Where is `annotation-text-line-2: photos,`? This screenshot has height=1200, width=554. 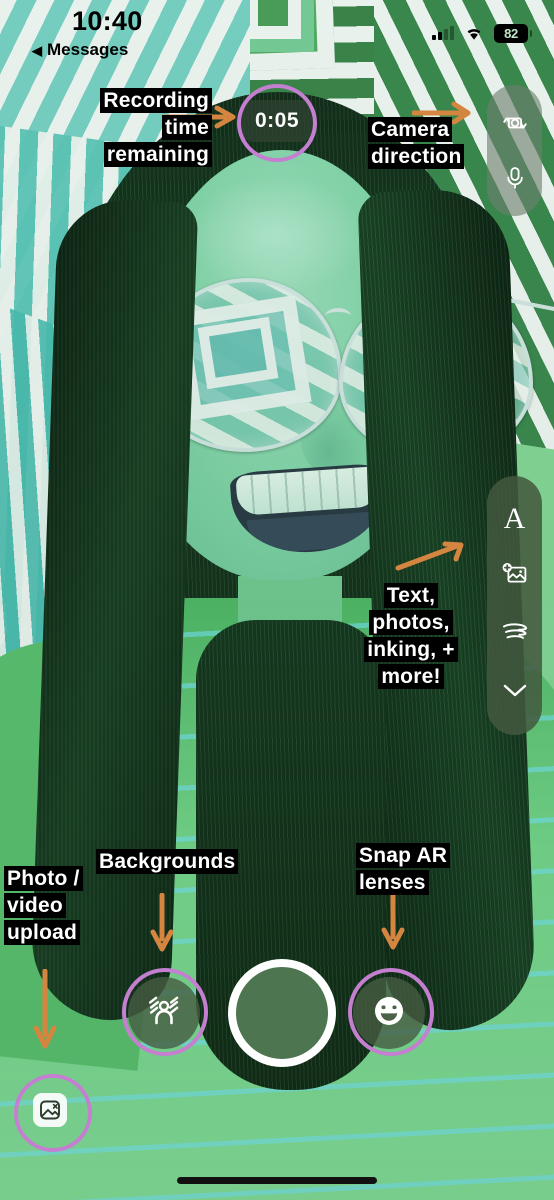
annotation-text-line-2: photos, is located at coordinates (411, 622).